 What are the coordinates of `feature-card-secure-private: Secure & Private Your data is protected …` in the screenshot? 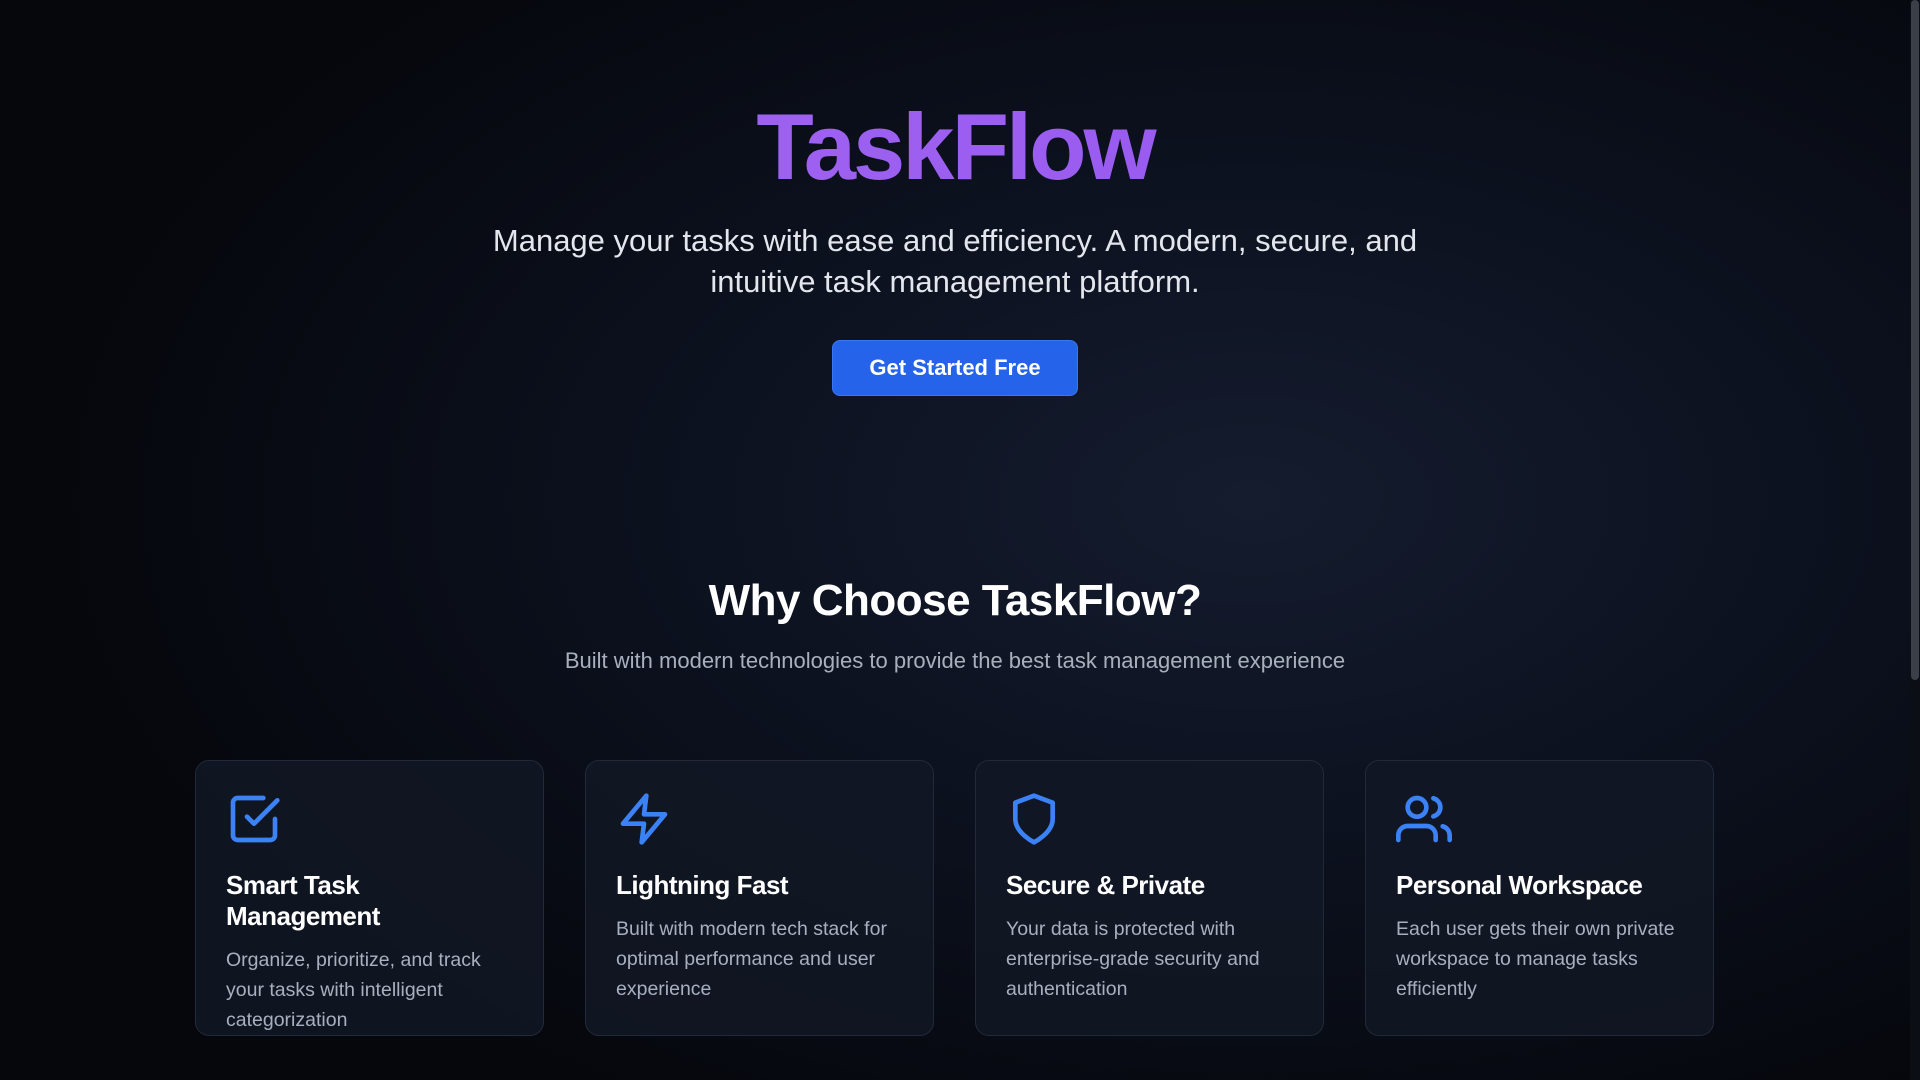 It's located at (1149, 898).